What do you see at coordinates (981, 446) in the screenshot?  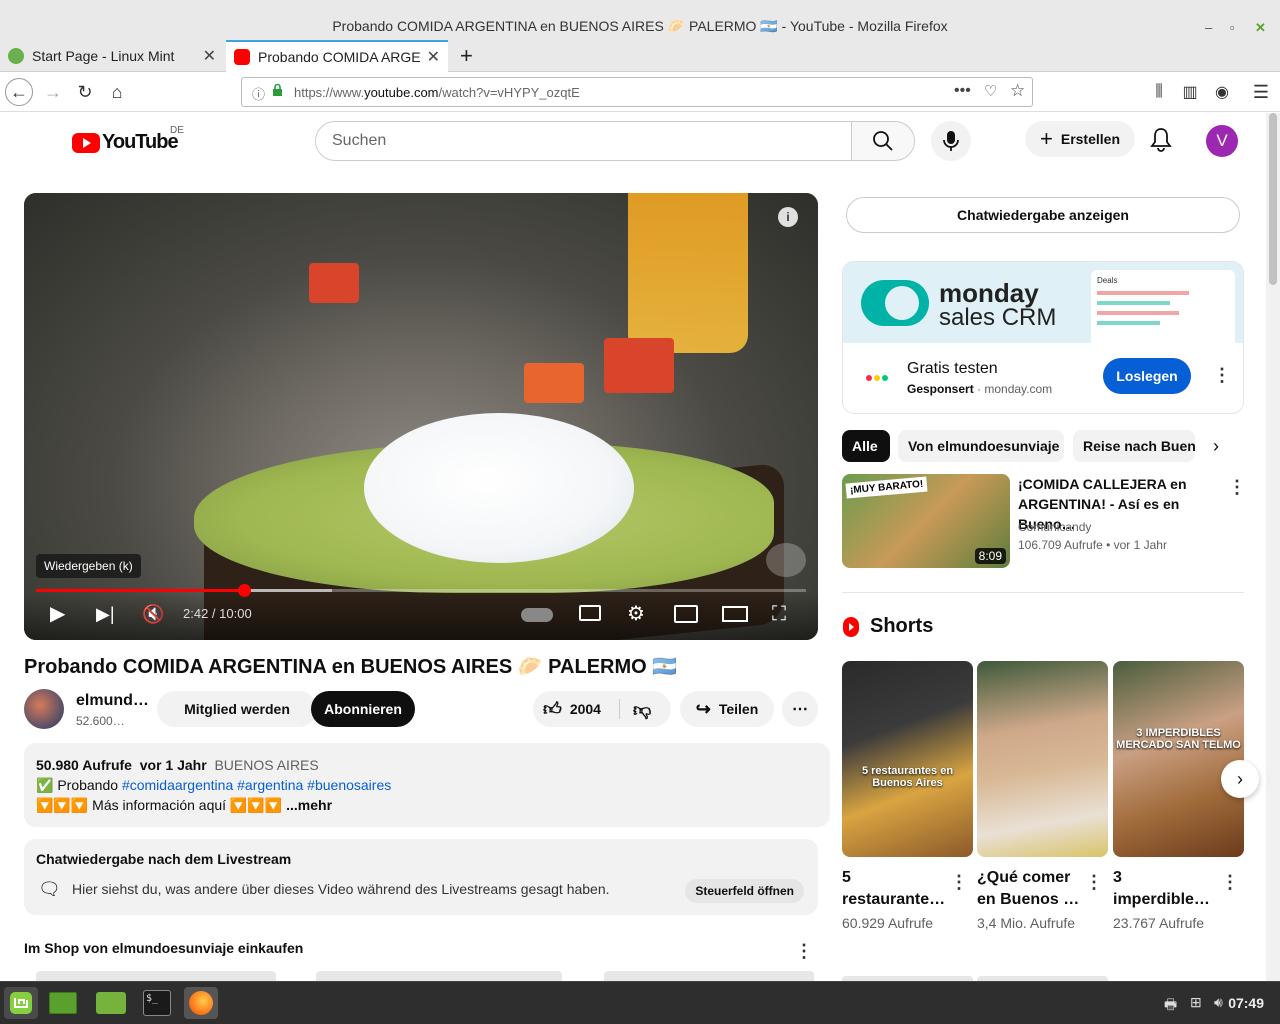 I see `chip-from-channel: Von elmundoesunviaje` at bounding box center [981, 446].